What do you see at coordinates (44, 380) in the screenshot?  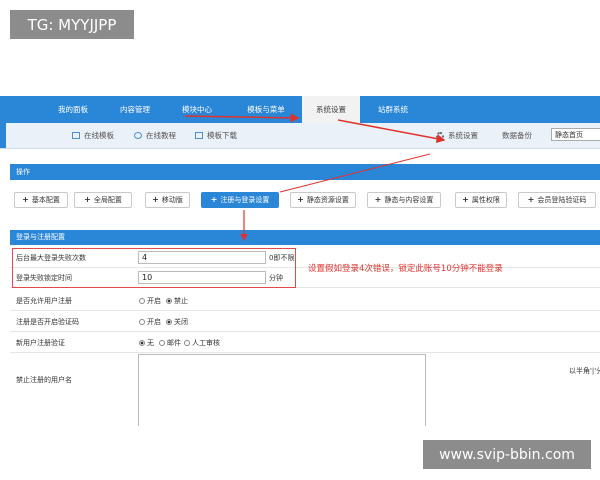 I see `forbid-names-label: 禁止注册的用户名` at bounding box center [44, 380].